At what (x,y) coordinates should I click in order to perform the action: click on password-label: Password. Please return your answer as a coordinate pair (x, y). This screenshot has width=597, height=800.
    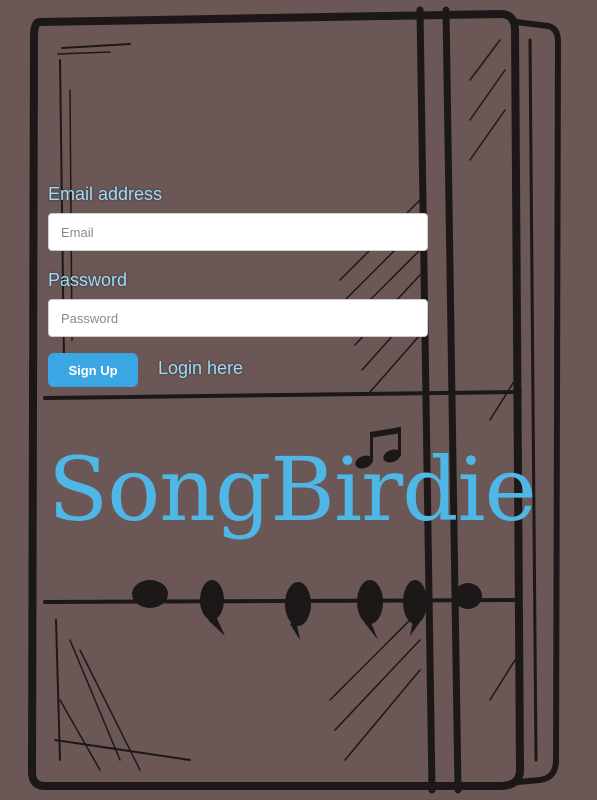
    Looking at the image, I should click on (88, 280).